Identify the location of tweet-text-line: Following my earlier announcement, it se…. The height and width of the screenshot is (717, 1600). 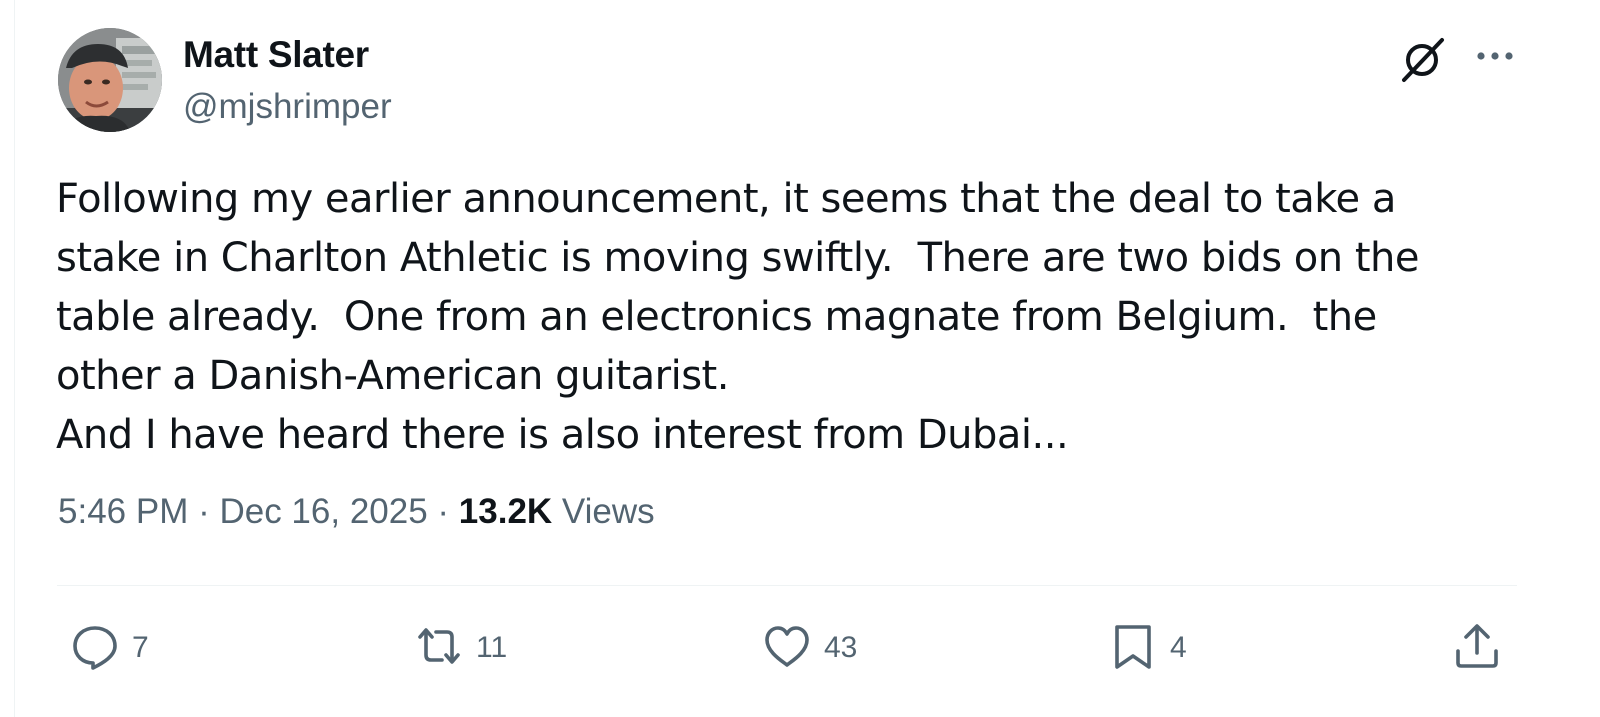
(726, 199).